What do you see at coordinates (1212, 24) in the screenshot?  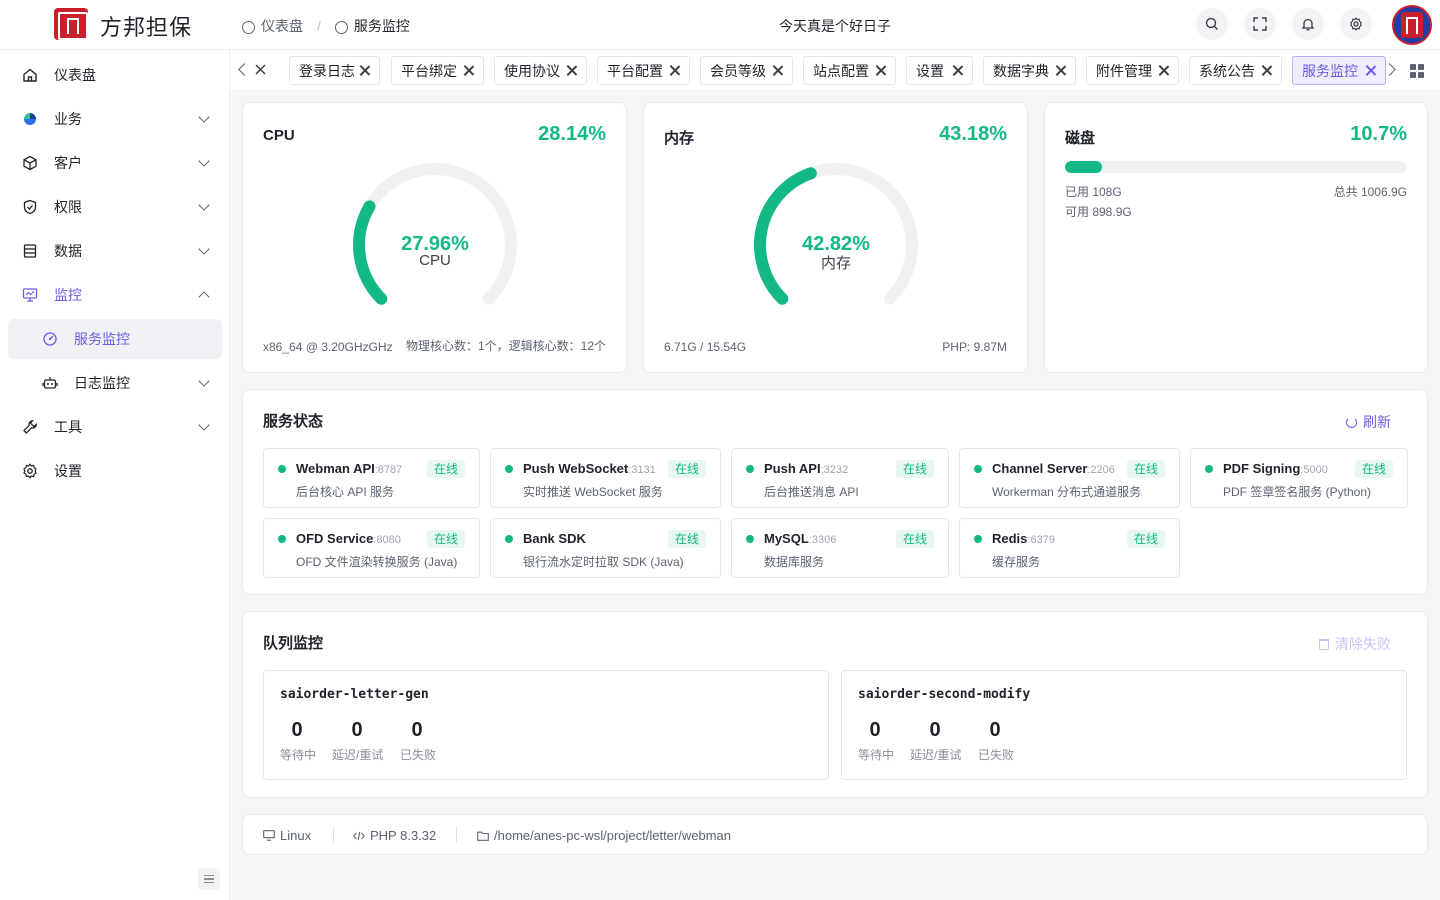 I see `search-button` at bounding box center [1212, 24].